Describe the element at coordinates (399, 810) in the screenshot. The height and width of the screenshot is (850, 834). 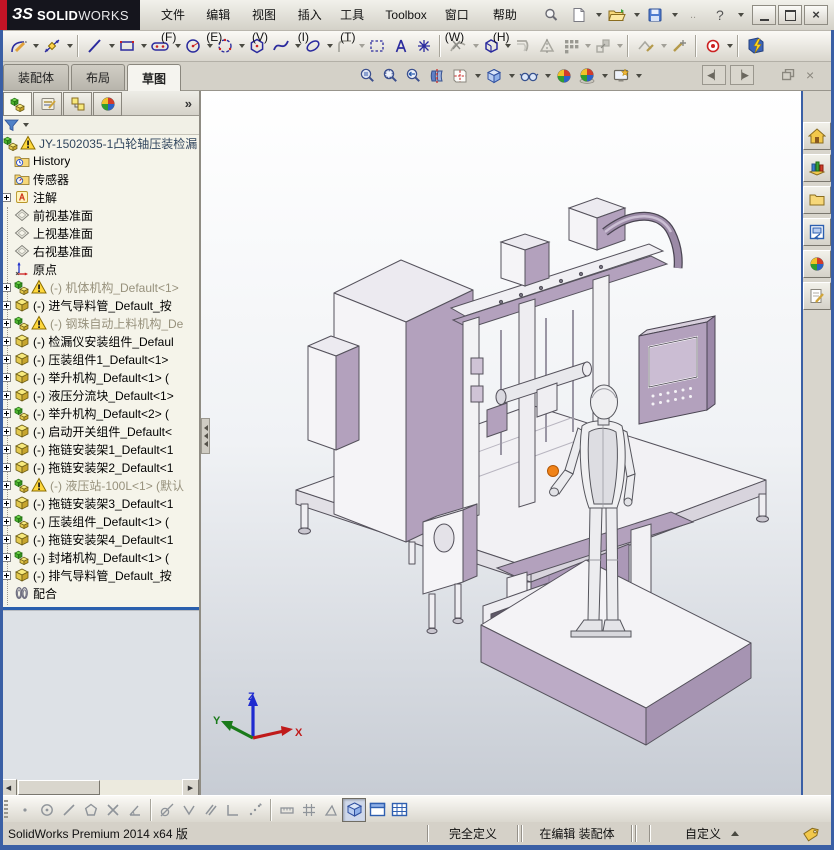
I see `table-grid-icon` at that location.